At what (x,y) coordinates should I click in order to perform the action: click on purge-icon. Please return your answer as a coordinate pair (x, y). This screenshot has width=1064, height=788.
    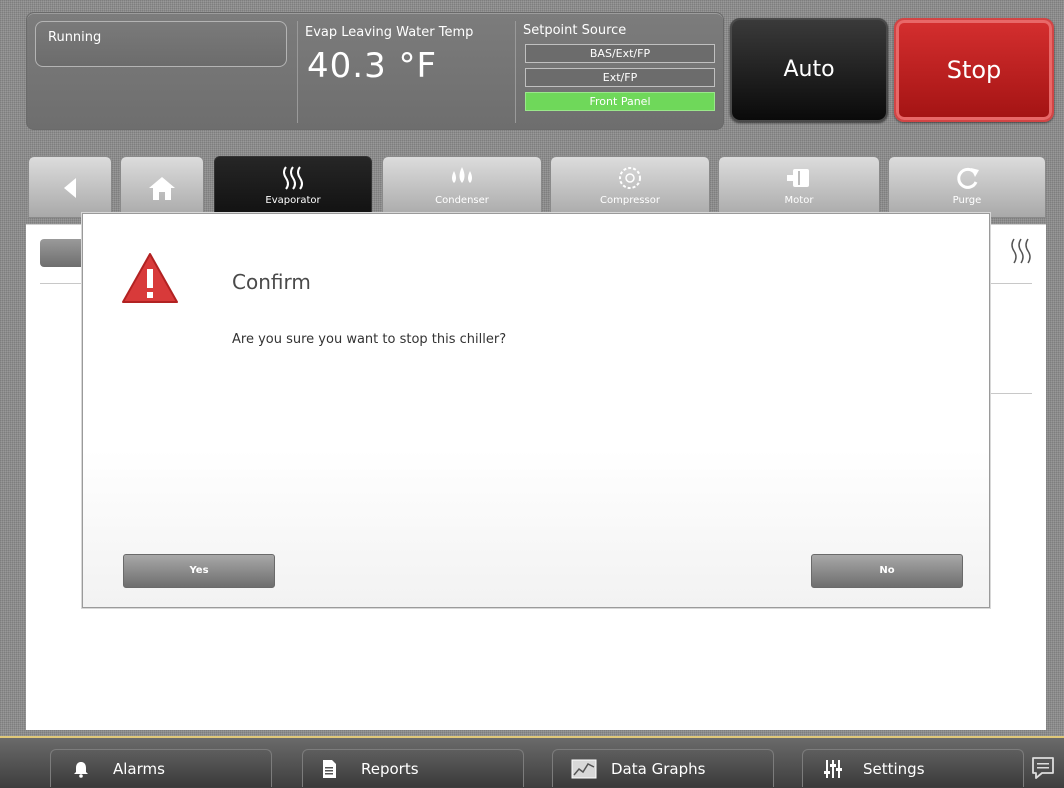
    Looking at the image, I should click on (968, 178).